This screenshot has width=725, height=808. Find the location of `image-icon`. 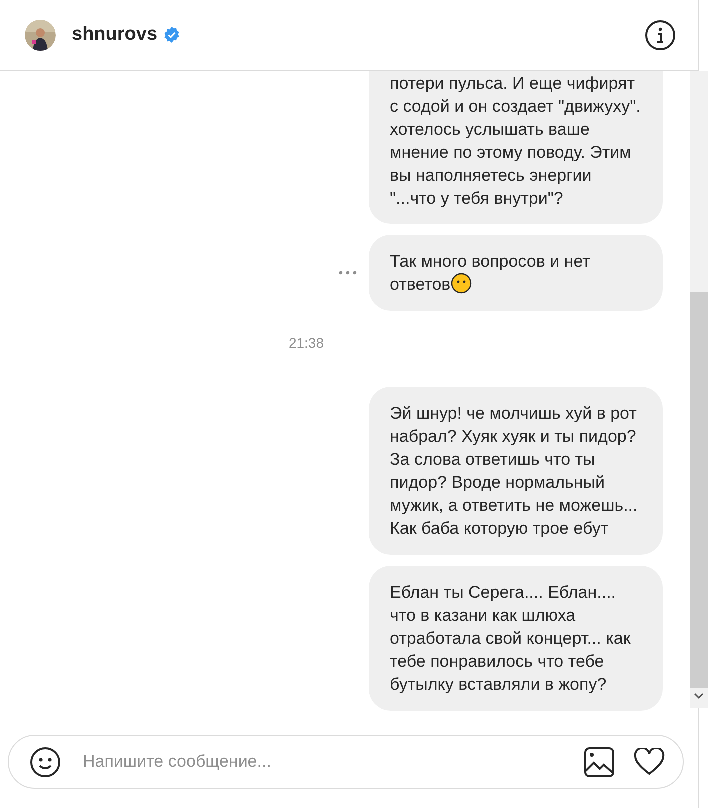

image-icon is located at coordinates (599, 762).